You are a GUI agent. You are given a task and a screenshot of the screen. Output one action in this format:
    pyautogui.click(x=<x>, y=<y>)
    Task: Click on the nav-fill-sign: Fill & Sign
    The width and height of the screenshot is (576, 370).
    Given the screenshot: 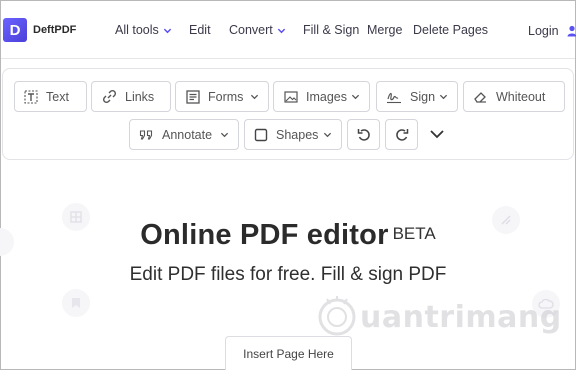 What is the action you would take?
    pyautogui.click(x=331, y=30)
    